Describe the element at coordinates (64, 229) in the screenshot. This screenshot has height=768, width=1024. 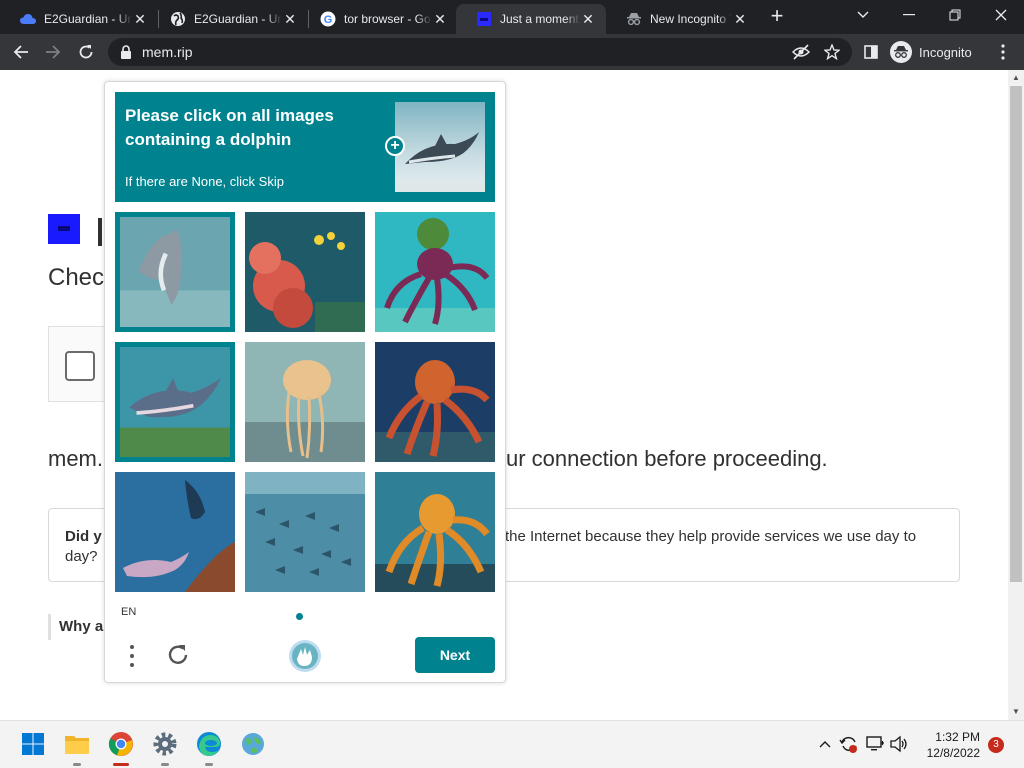
I see `site-logo` at that location.